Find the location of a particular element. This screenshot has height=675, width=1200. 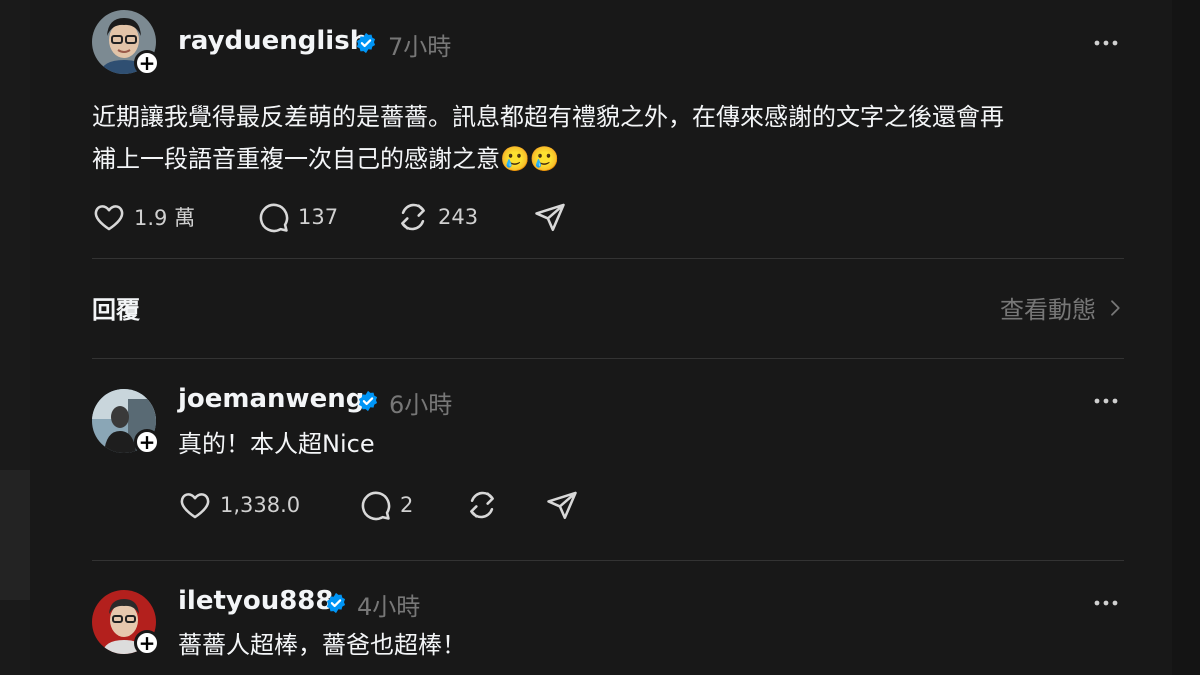

like-button: 1.9 萬 is located at coordinates (143, 217).